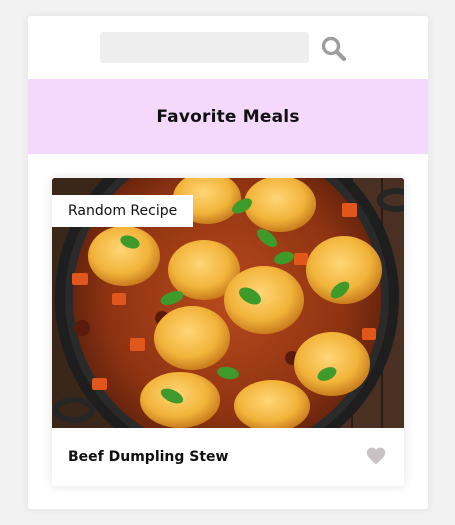  I want to click on favorite-button, so click(376, 457).